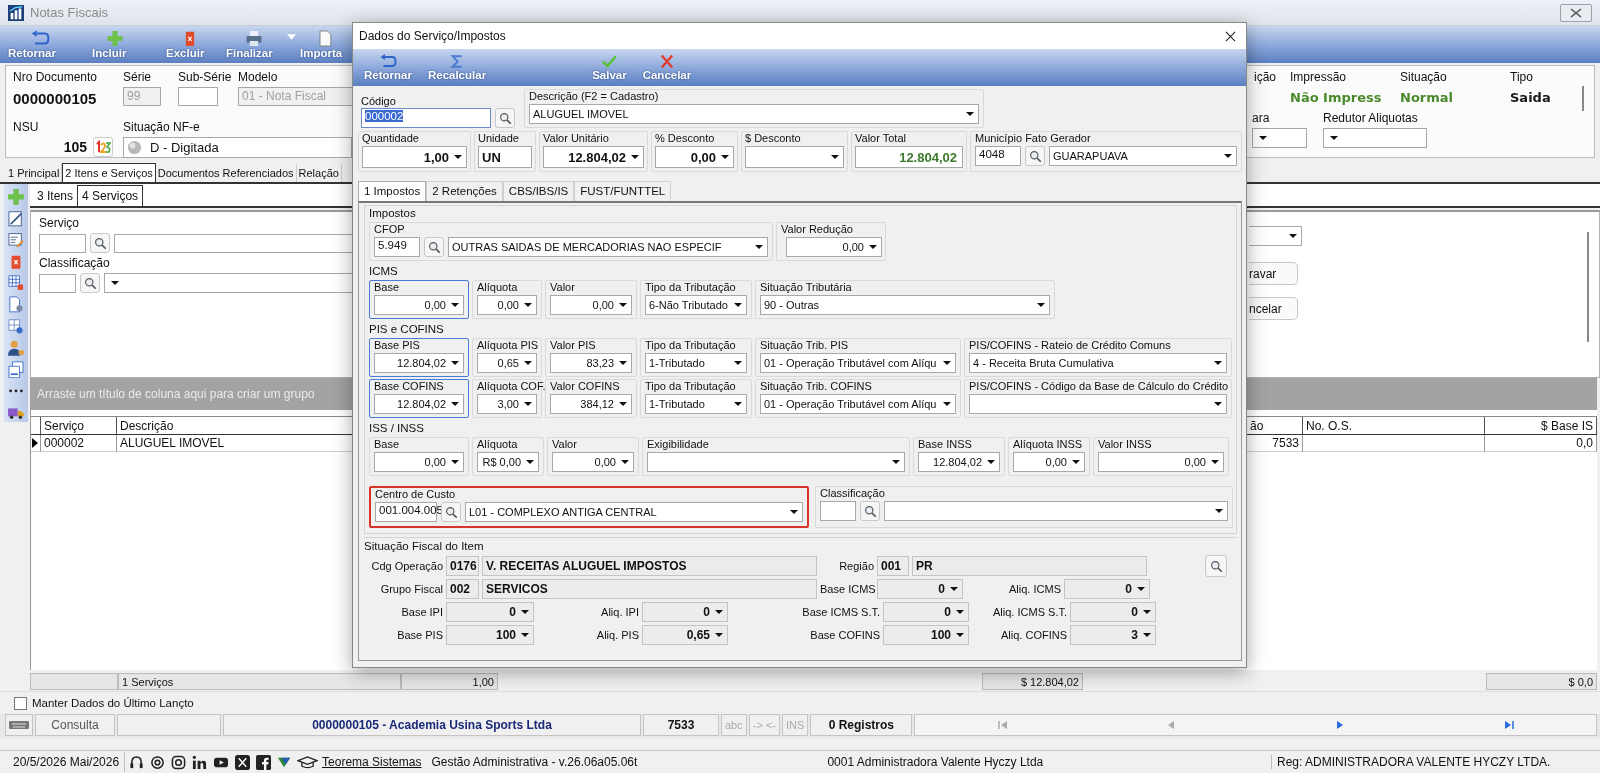  What do you see at coordinates (16, 305) in the screenshot?
I see `document-gear-icon` at bounding box center [16, 305].